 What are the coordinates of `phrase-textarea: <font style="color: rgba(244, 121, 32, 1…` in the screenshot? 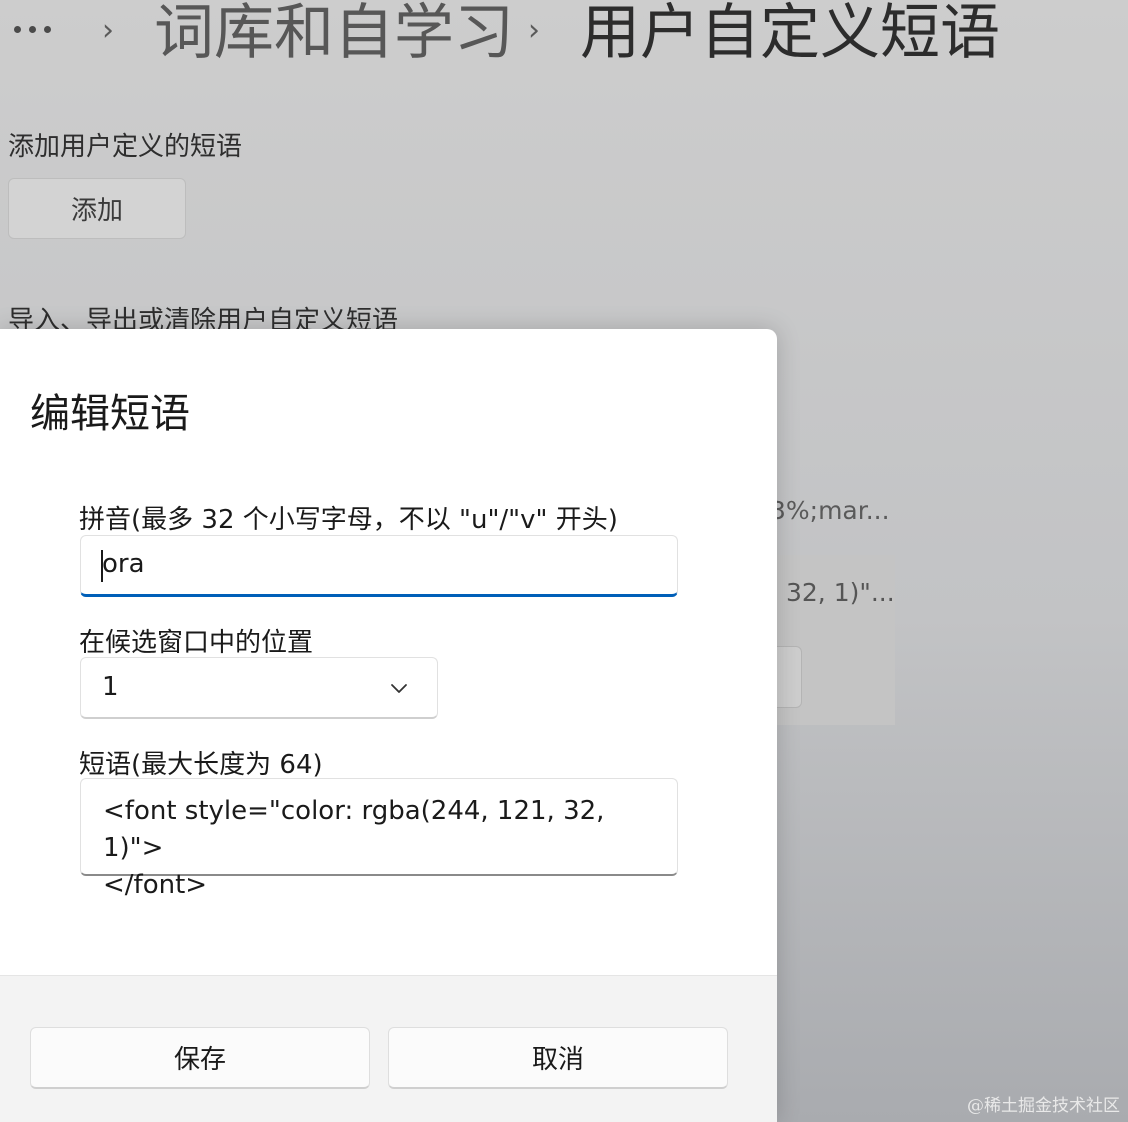 It's located at (379, 839).